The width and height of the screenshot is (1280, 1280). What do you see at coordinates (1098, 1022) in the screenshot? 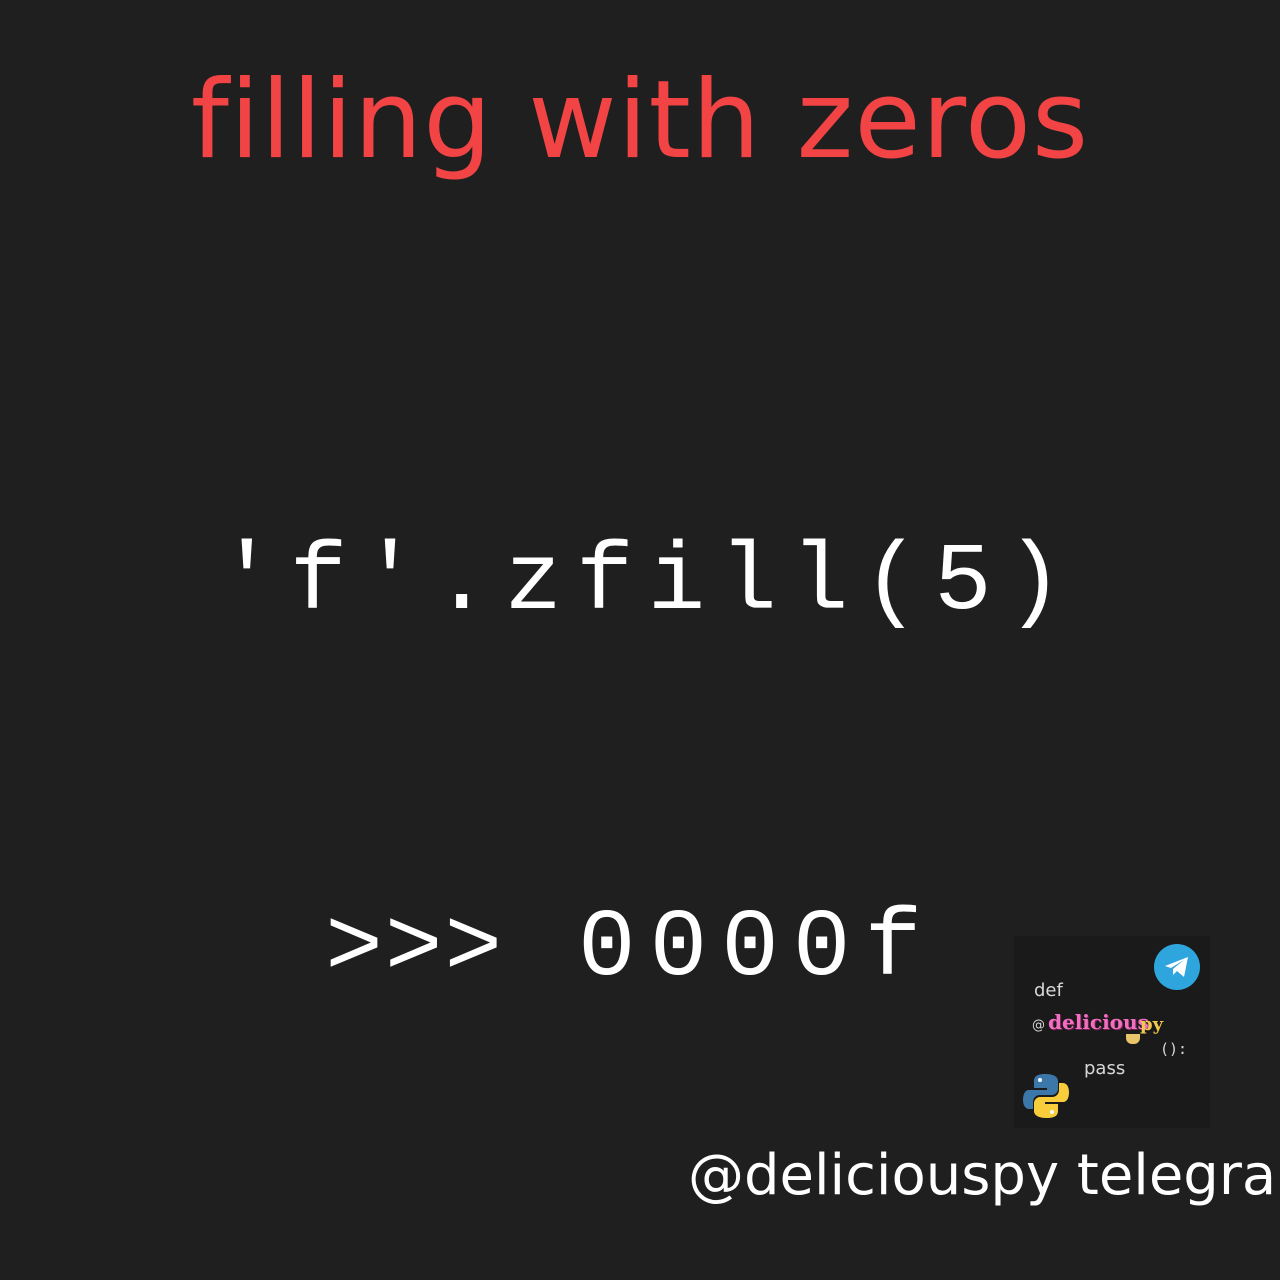
I see `brand-name: delicious` at bounding box center [1098, 1022].